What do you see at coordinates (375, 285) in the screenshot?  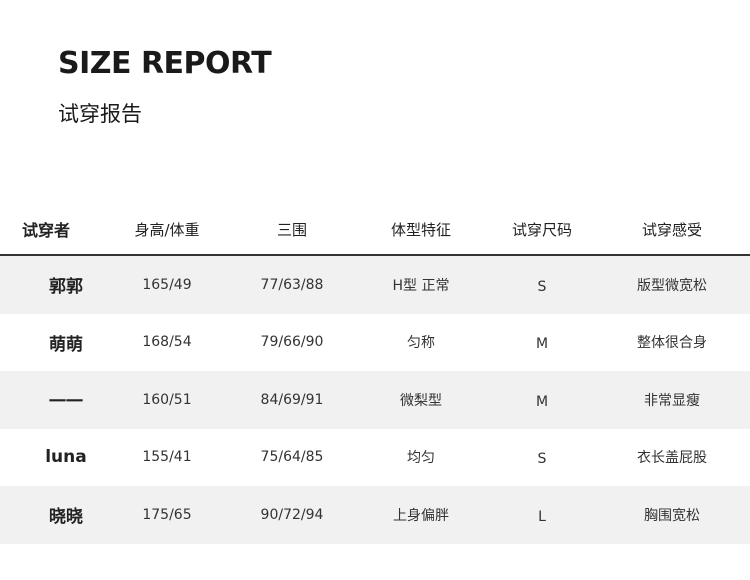 I see `table-row: 郭郭 165/49 77/63/88 H型 正常 S 版型微宽松` at bounding box center [375, 285].